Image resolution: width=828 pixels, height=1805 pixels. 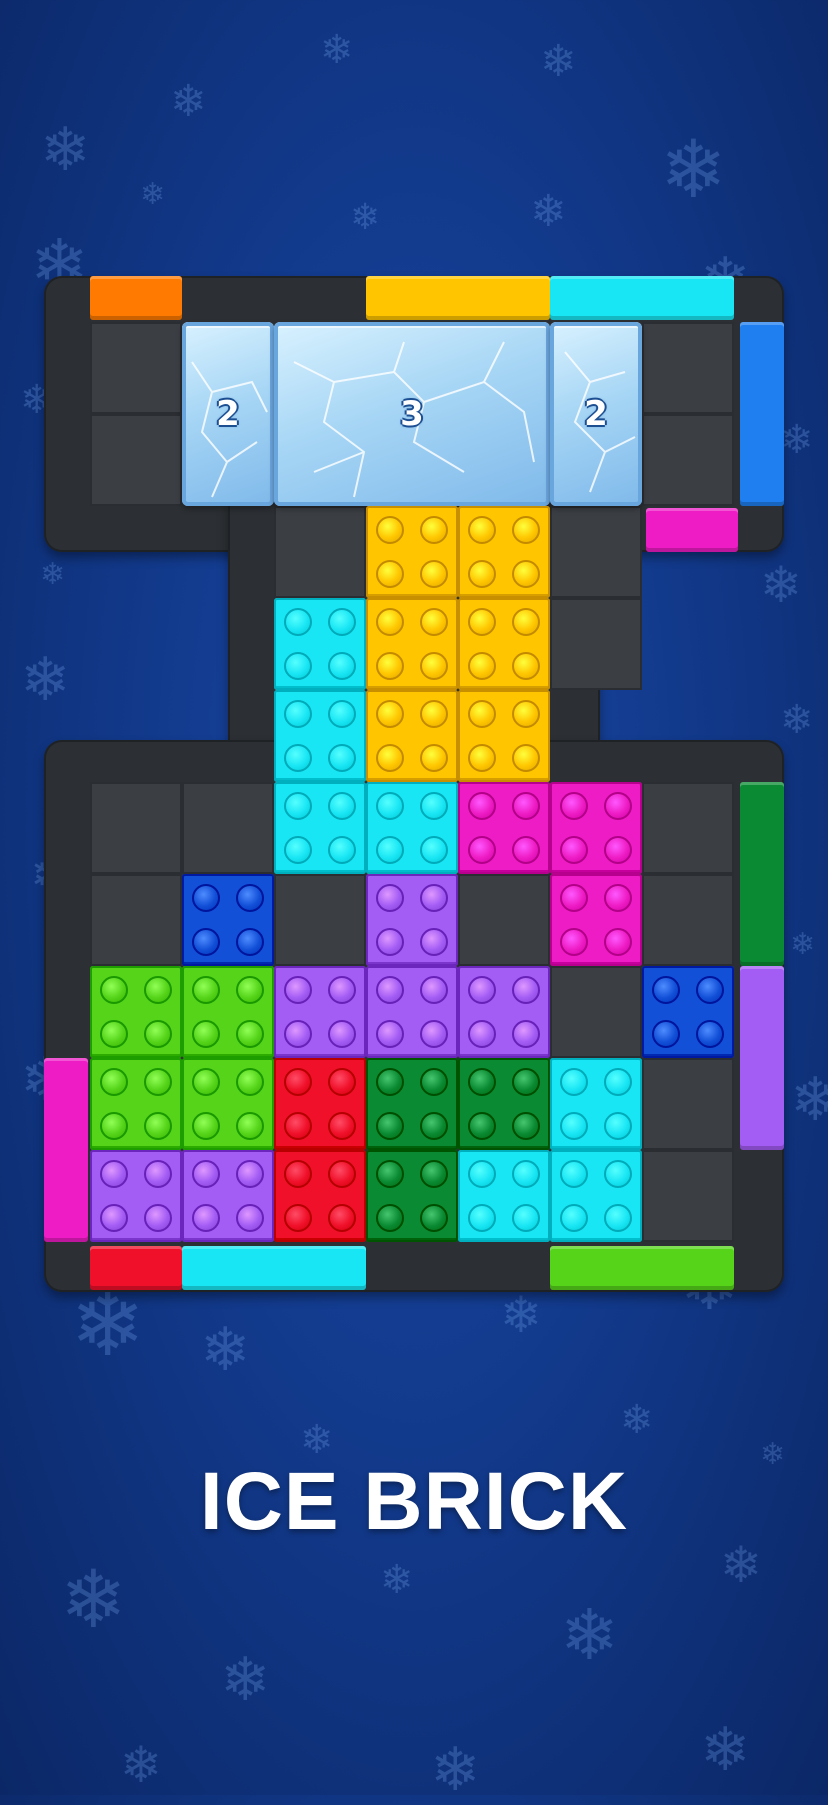 I want to click on gate-right-green, so click(x=762, y=874).